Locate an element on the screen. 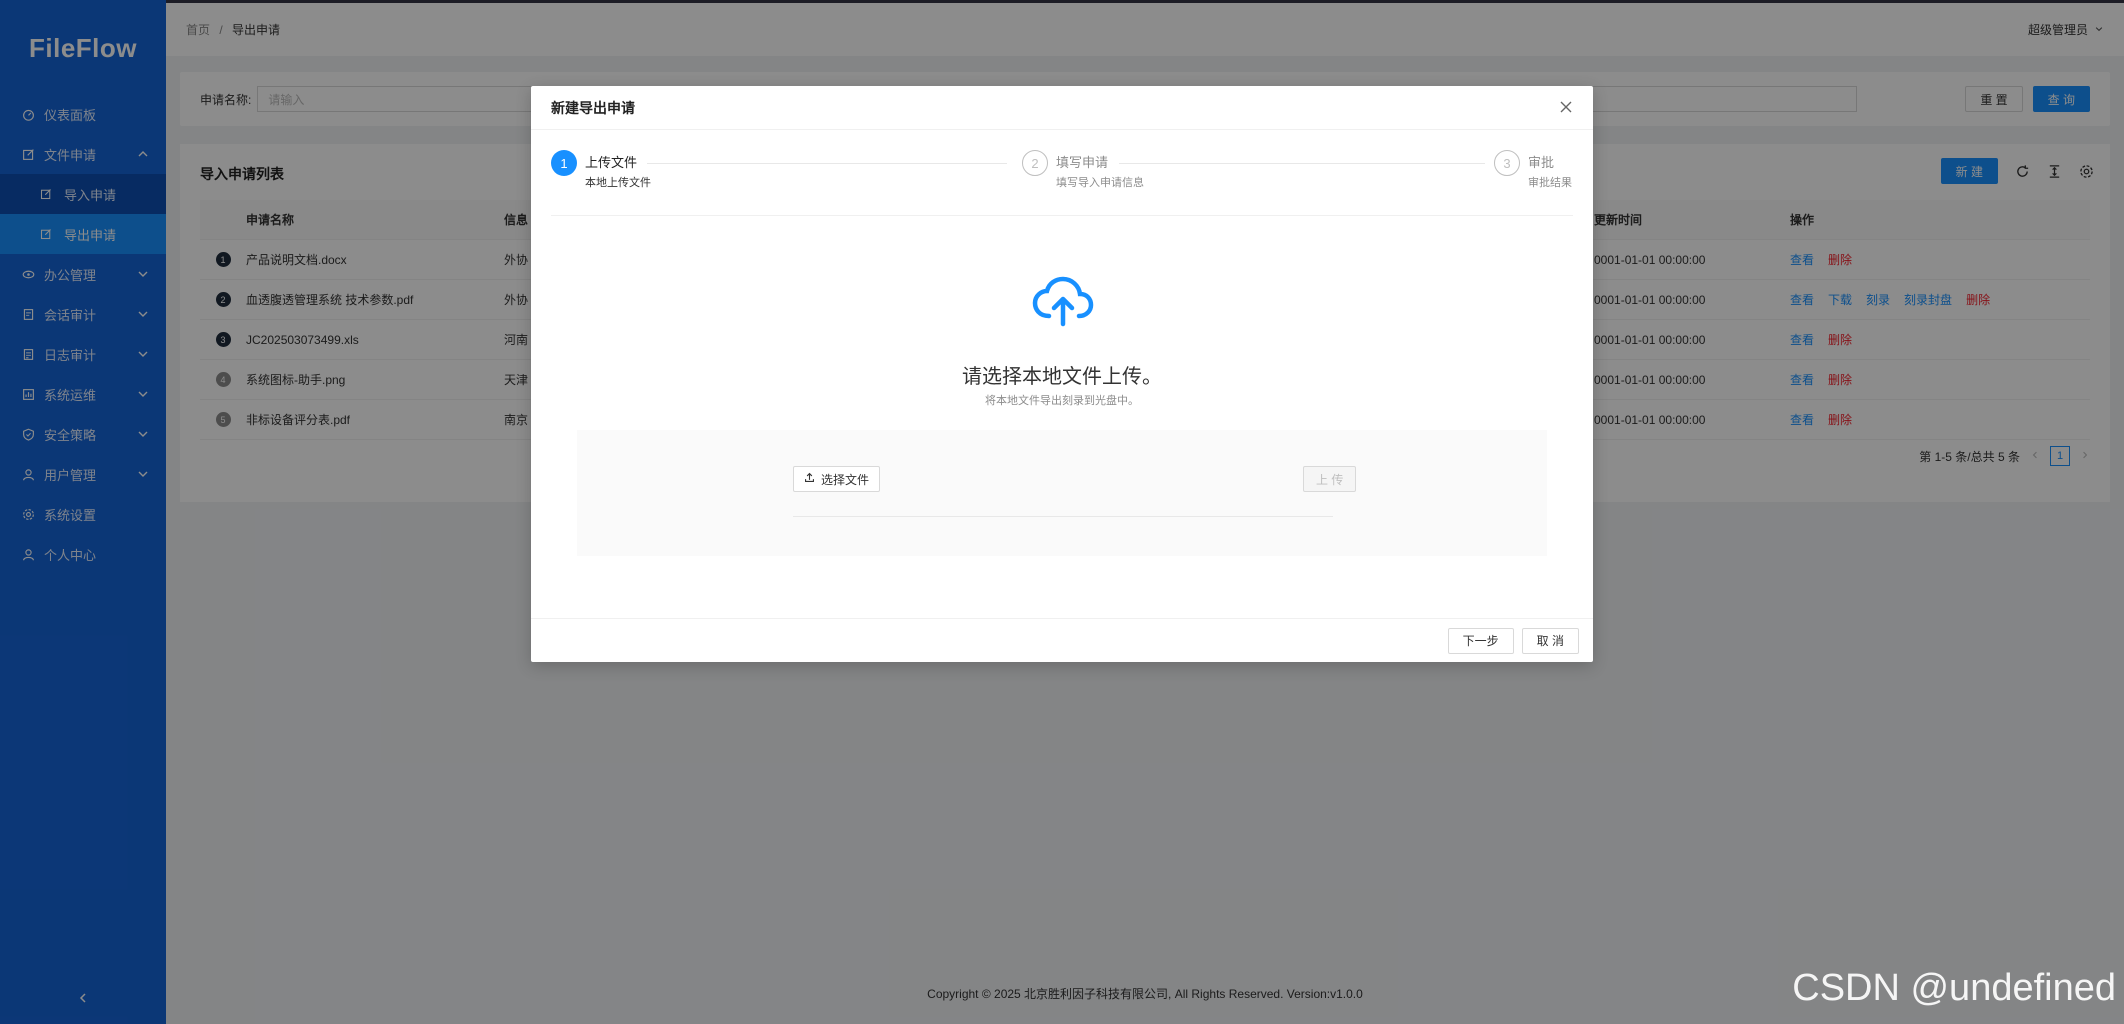 The height and width of the screenshot is (1024, 2124). step-desc: 本地上传文件 is located at coordinates (618, 183).